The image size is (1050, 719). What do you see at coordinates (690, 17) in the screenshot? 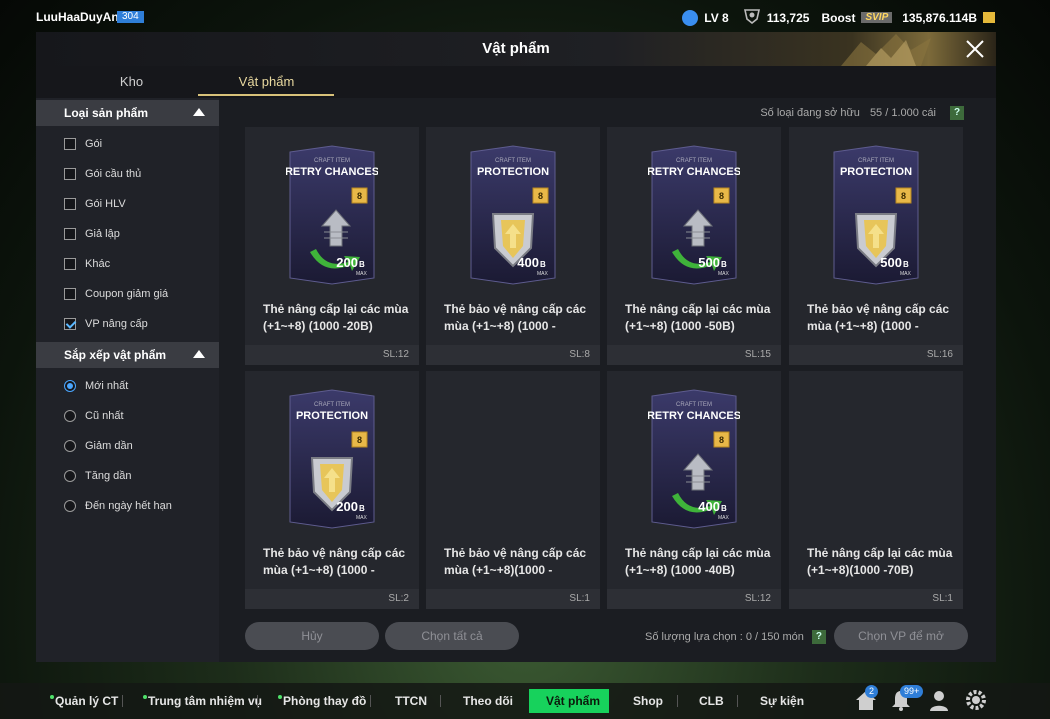
I see `lv-face-icon` at bounding box center [690, 17].